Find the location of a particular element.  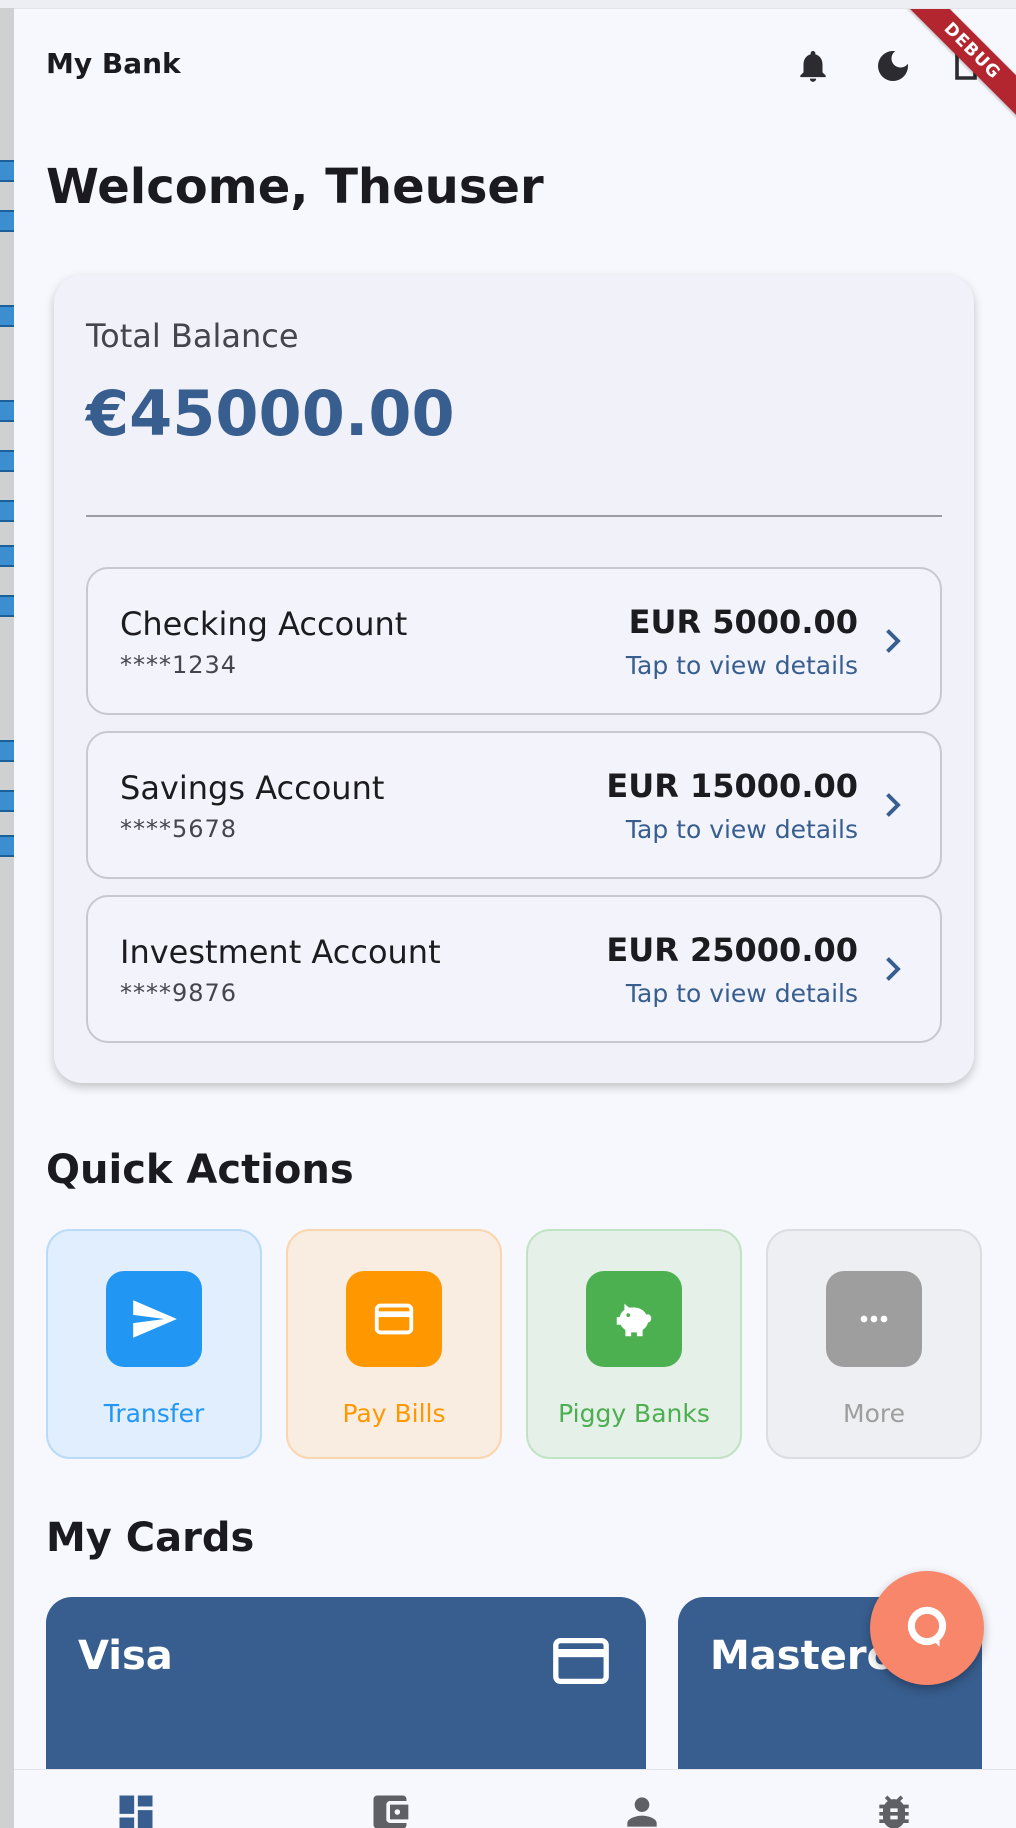

account-name: Investment Account is located at coordinates (280, 952).